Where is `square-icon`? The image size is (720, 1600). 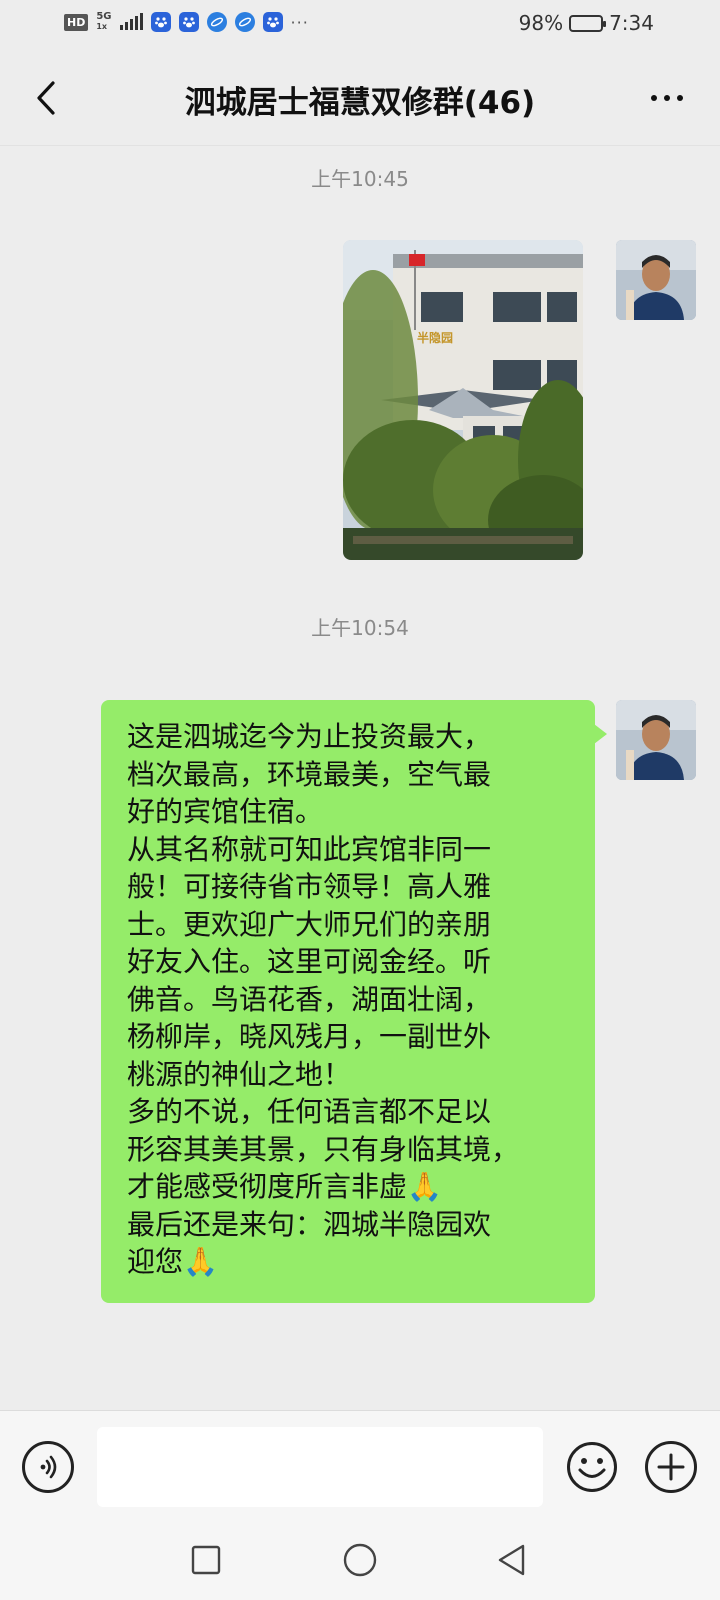
square-icon is located at coordinates (206, 1560).